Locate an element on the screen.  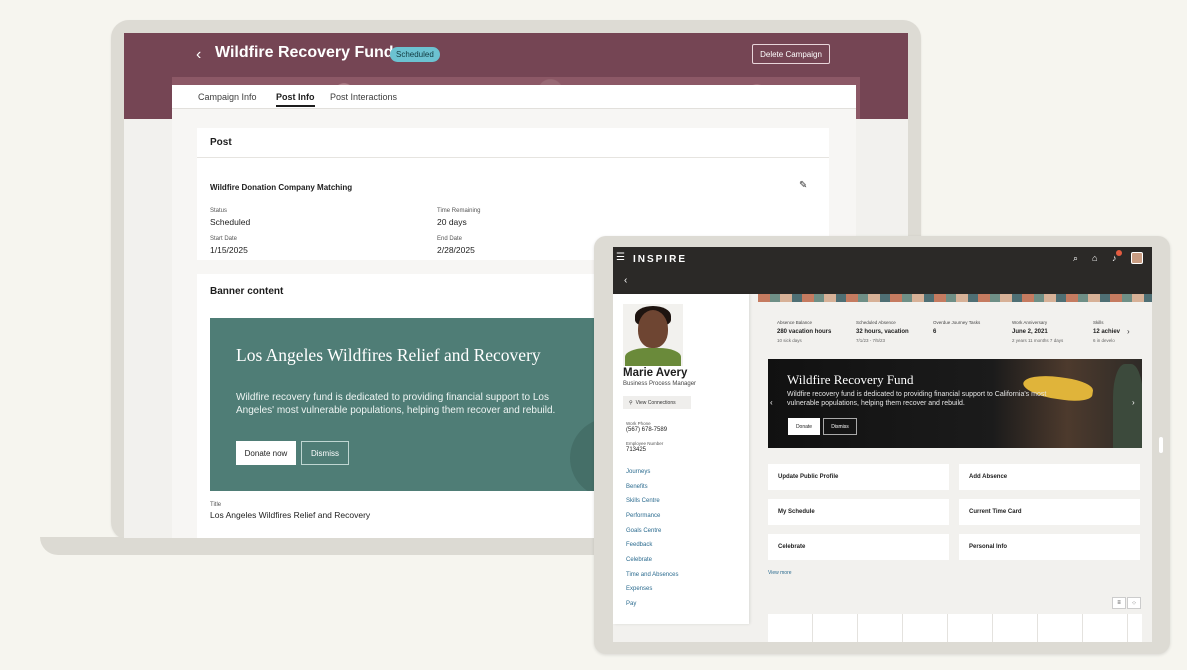
employee-number-label: Employee Number is located at coordinates (645, 443).